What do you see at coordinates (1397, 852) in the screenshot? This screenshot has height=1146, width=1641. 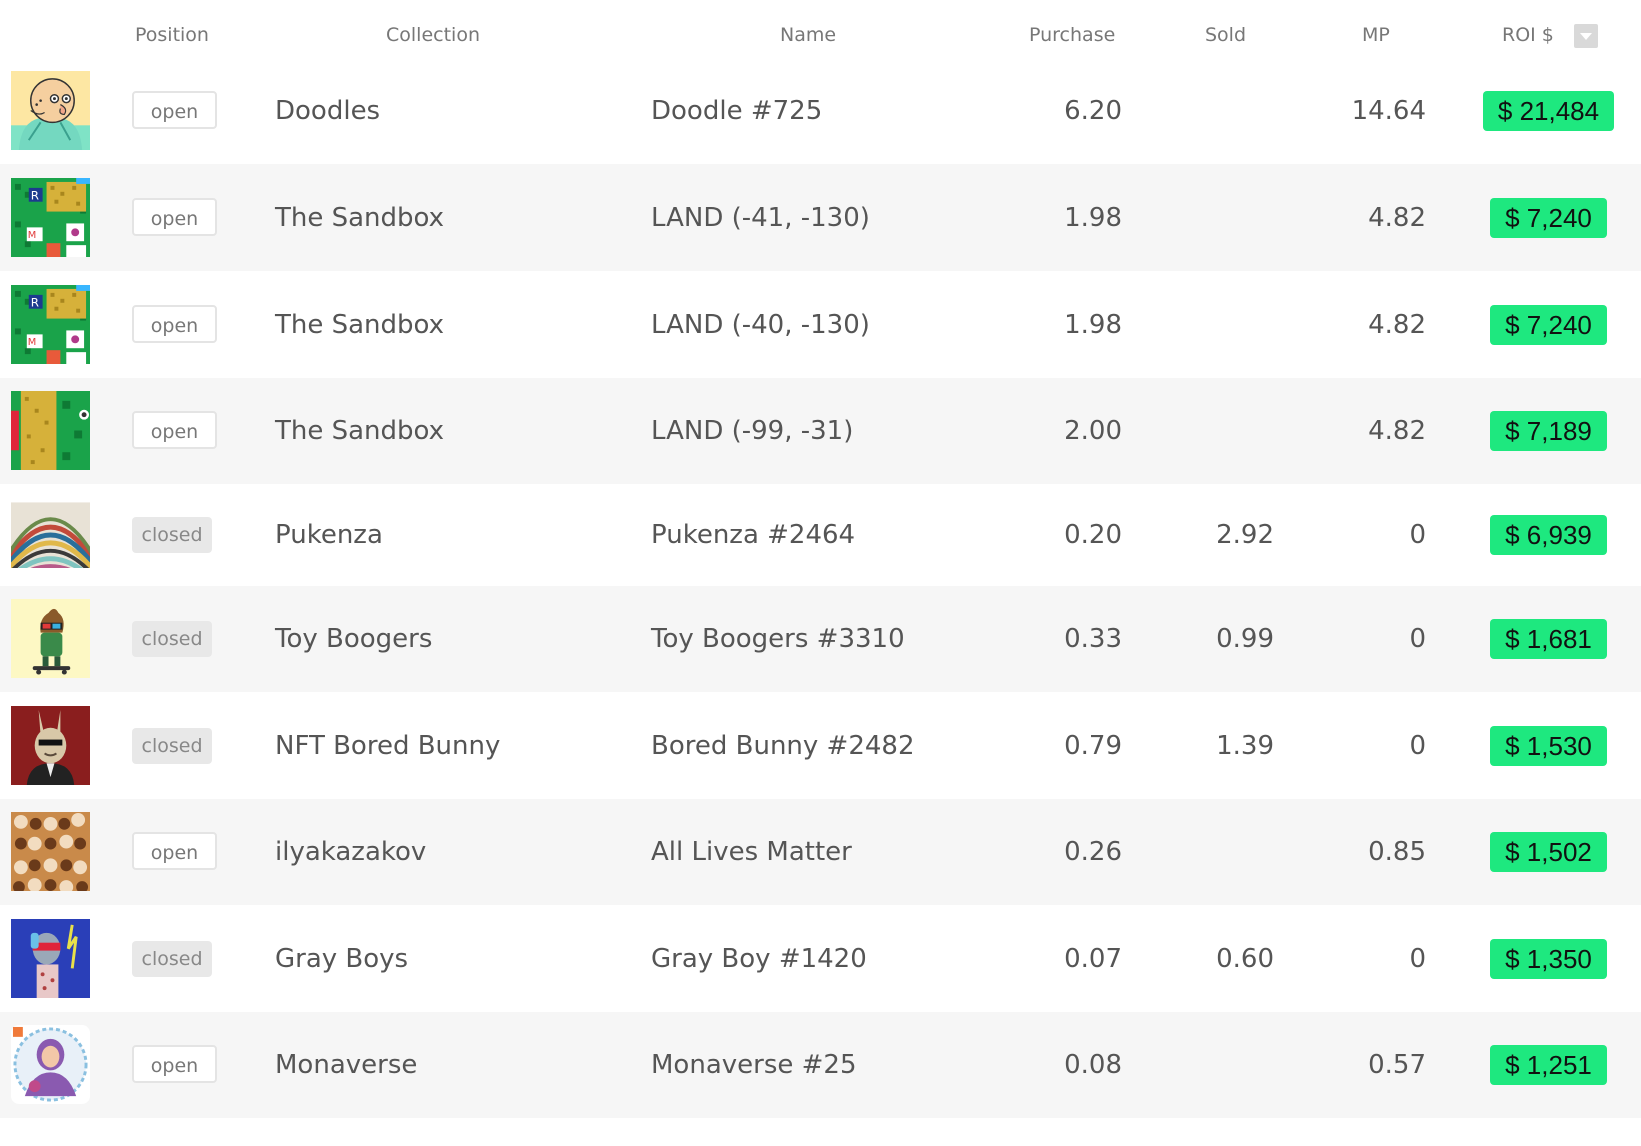 I see `market-price: 0.85` at bounding box center [1397, 852].